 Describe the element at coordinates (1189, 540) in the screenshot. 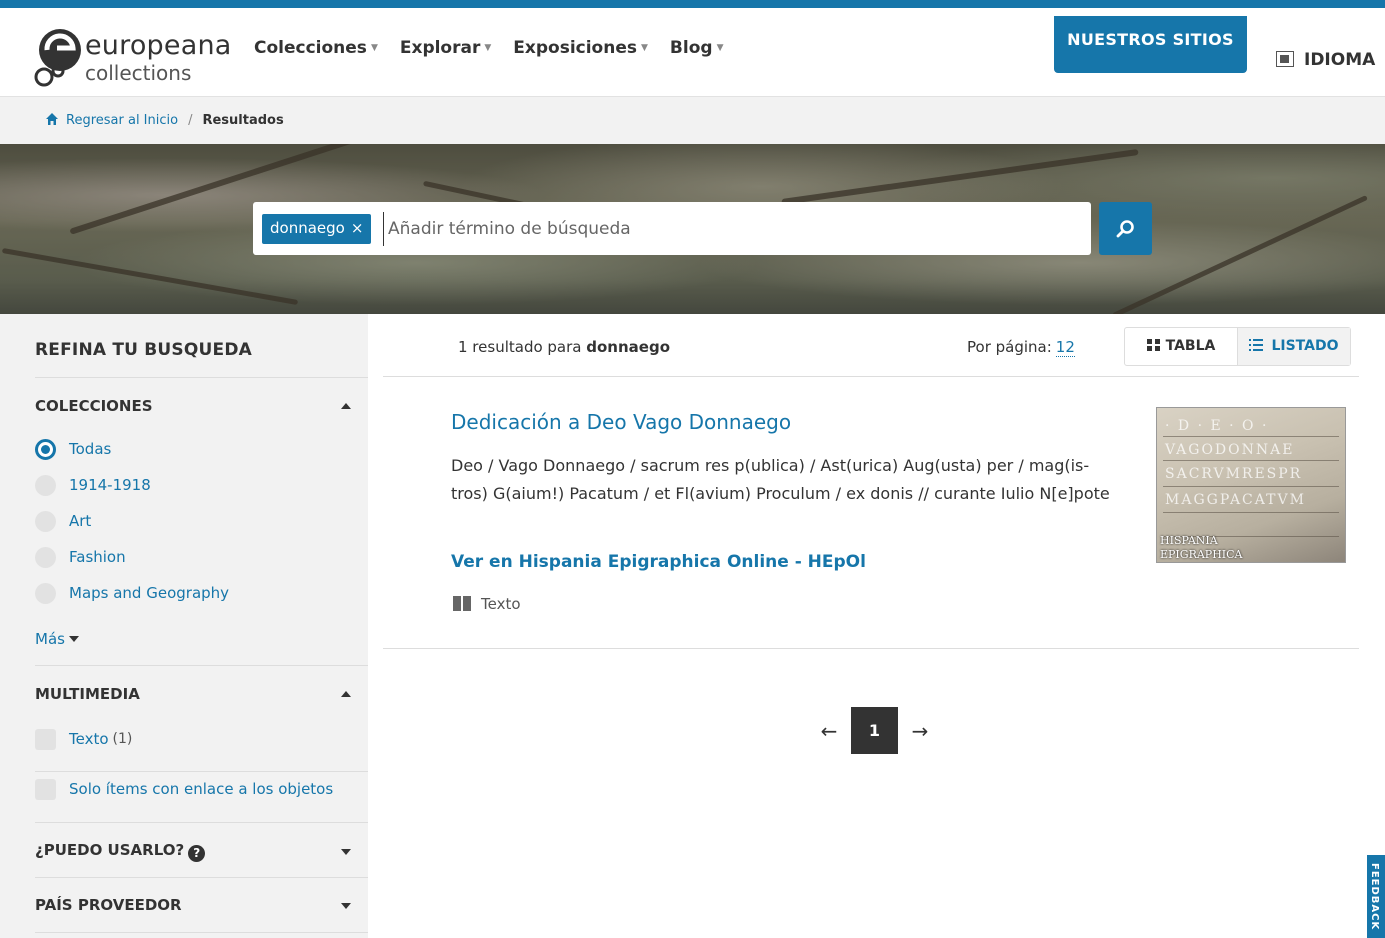

I see `thumb-watermark-line1: HISPANIA` at that location.